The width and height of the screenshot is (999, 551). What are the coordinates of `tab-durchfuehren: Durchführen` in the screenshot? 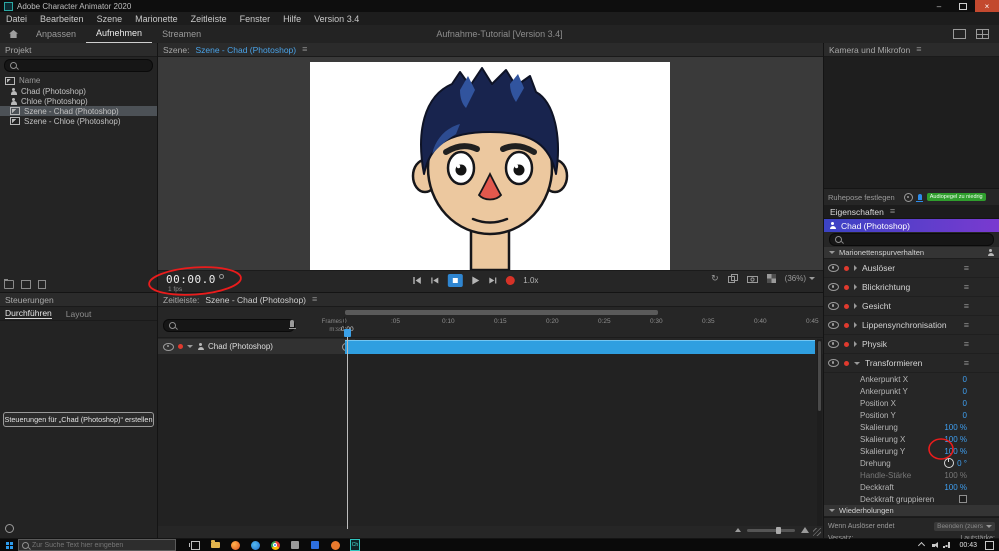 It's located at (28, 313).